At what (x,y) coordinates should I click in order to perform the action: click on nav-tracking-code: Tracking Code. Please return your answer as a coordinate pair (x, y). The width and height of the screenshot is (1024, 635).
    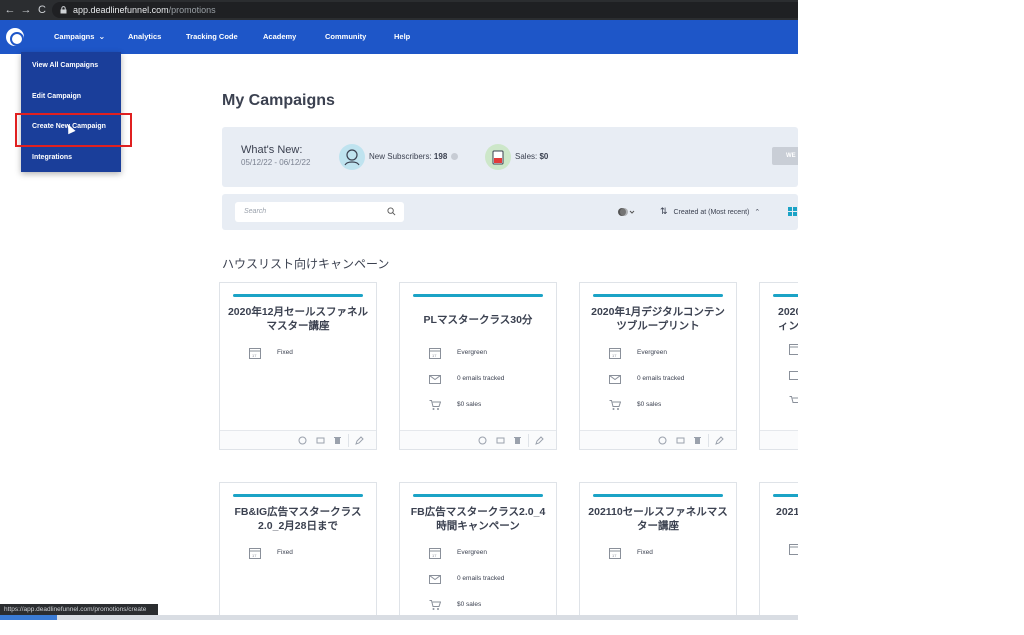
    Looking at the image, I should click on (212, 37).